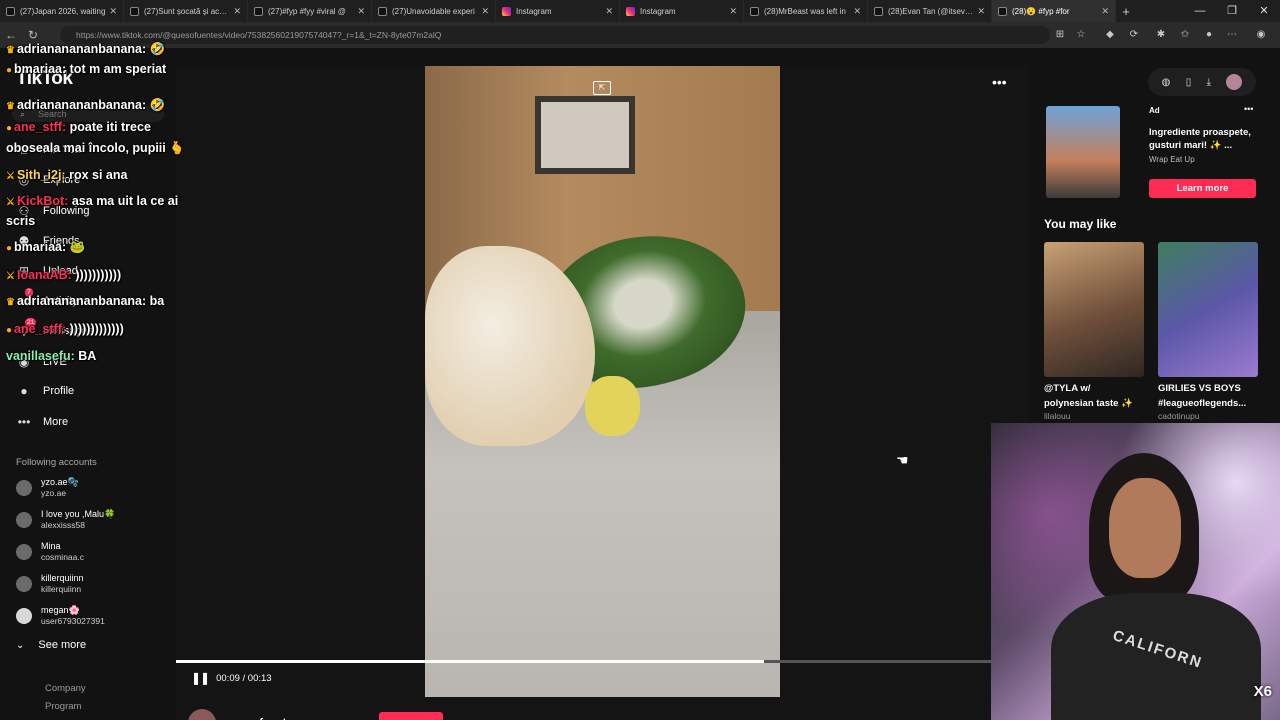  What do you see at coordinates (61, 241) in the screenshot?
I see `sidebar-item-label: Friends` at bounding box center [61, 241].